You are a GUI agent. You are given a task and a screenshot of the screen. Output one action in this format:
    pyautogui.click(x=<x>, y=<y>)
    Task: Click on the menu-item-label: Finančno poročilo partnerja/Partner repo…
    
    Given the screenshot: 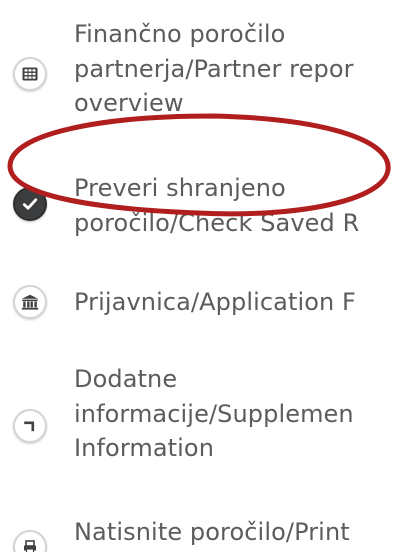 What is the action you would take?
    pyautogui.click(x=214, y=69)
    